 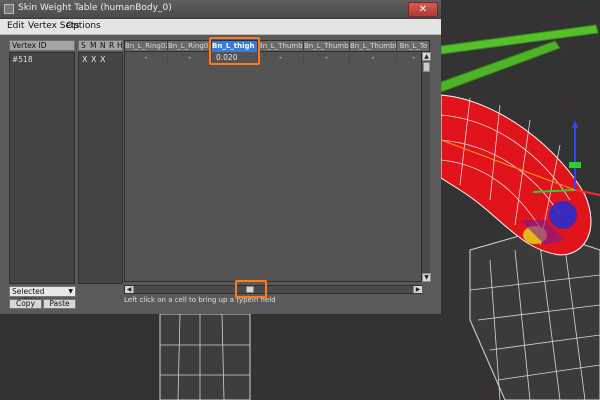 I want to click on table-row: - - 0.020 - - - -, so click(x=277, y=58).